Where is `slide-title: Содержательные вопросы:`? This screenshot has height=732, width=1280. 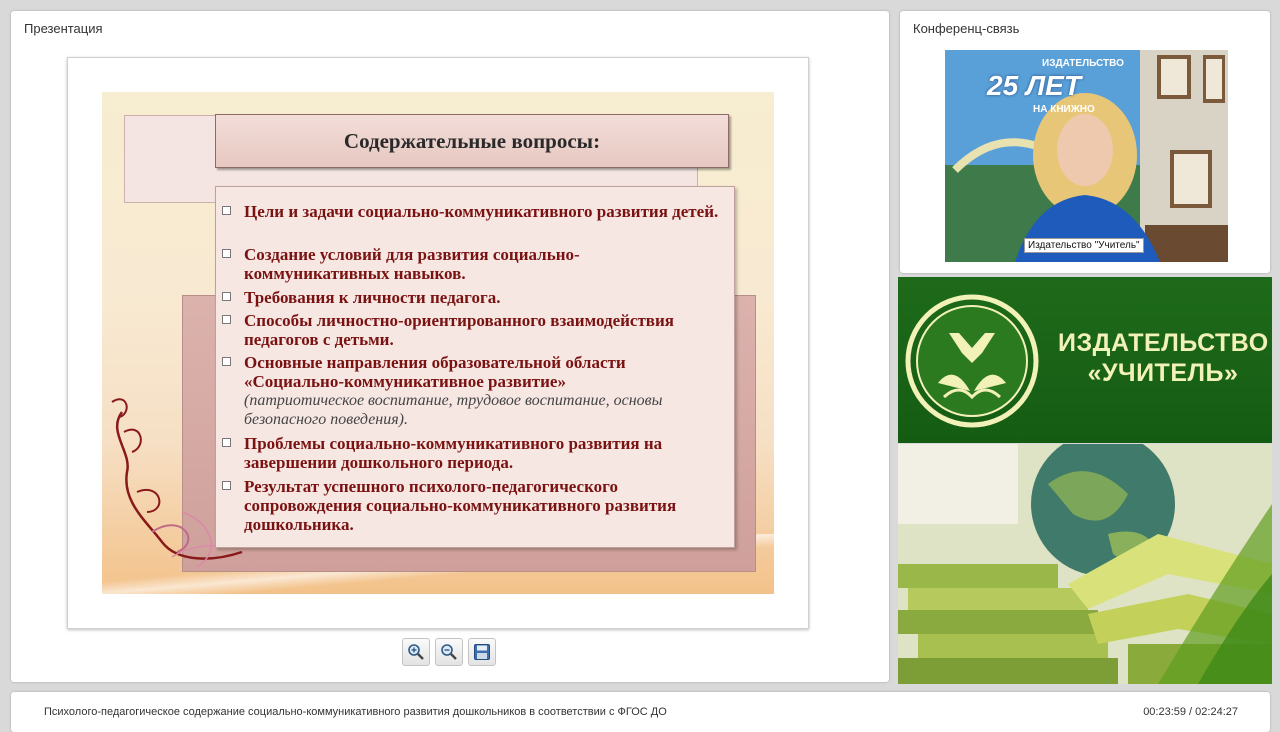
slide-title: Содержательные вопросы: is located at coordinates (472, 140).